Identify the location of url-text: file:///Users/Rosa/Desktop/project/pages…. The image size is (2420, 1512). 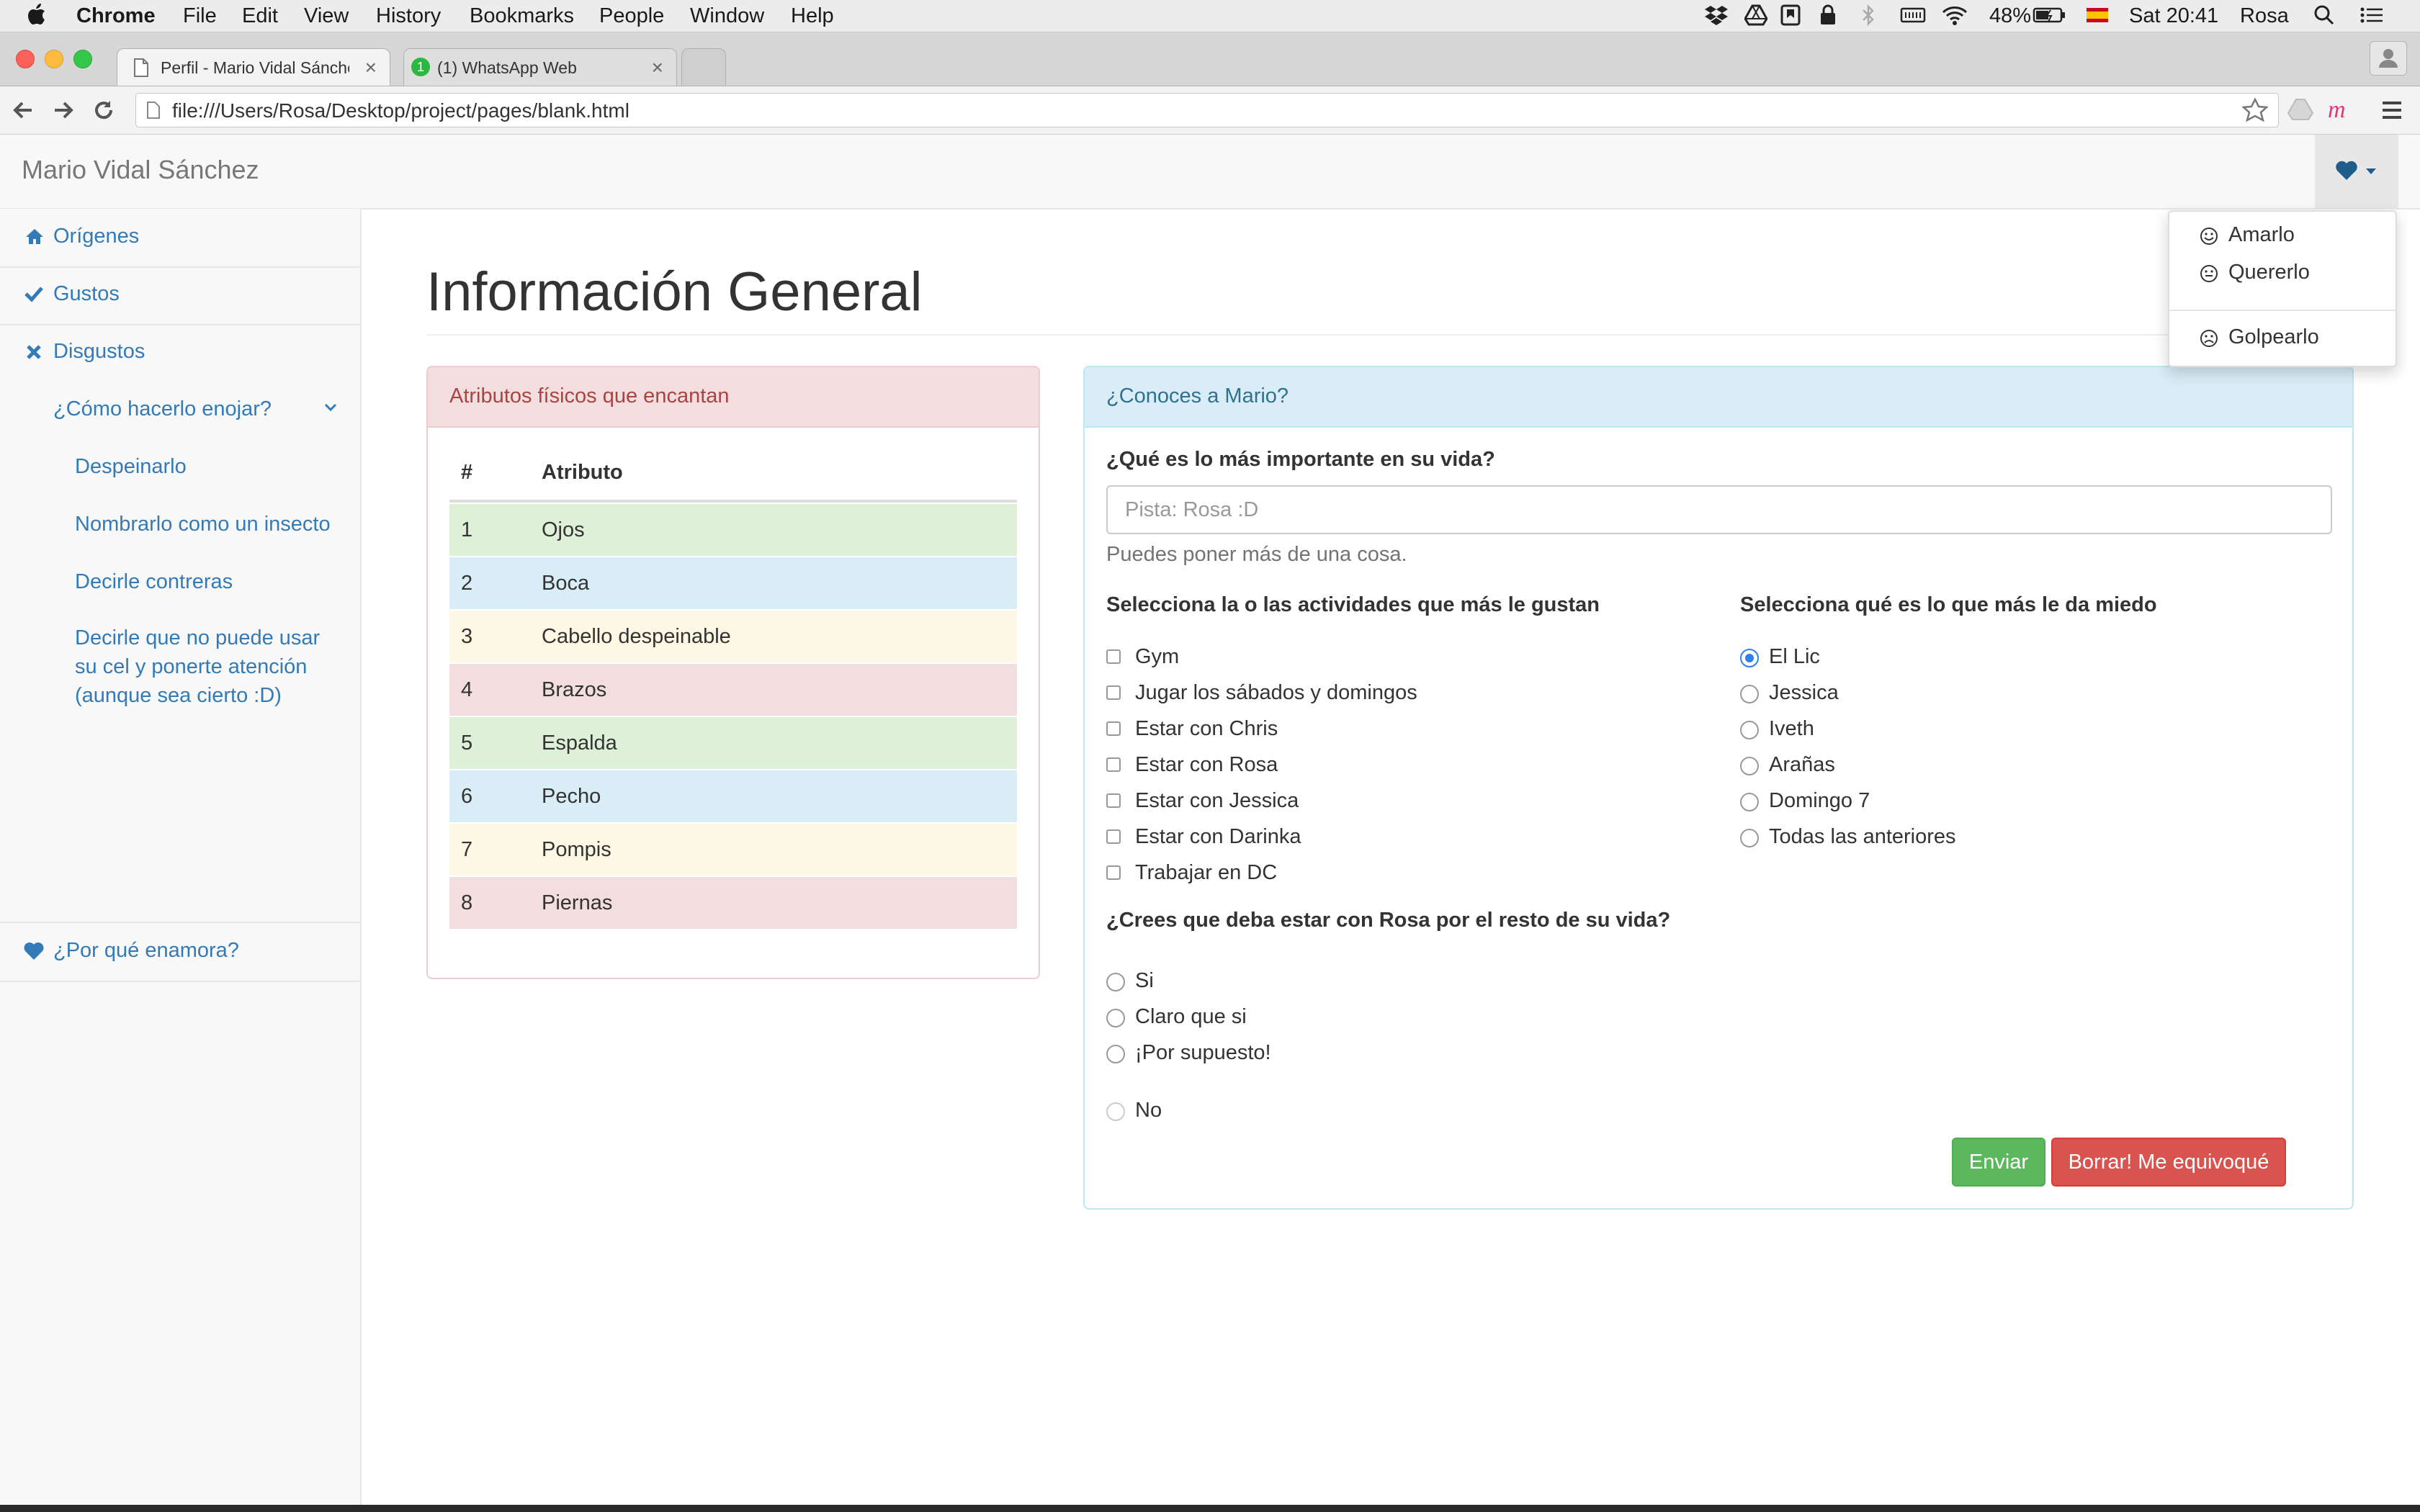
(400, 110).